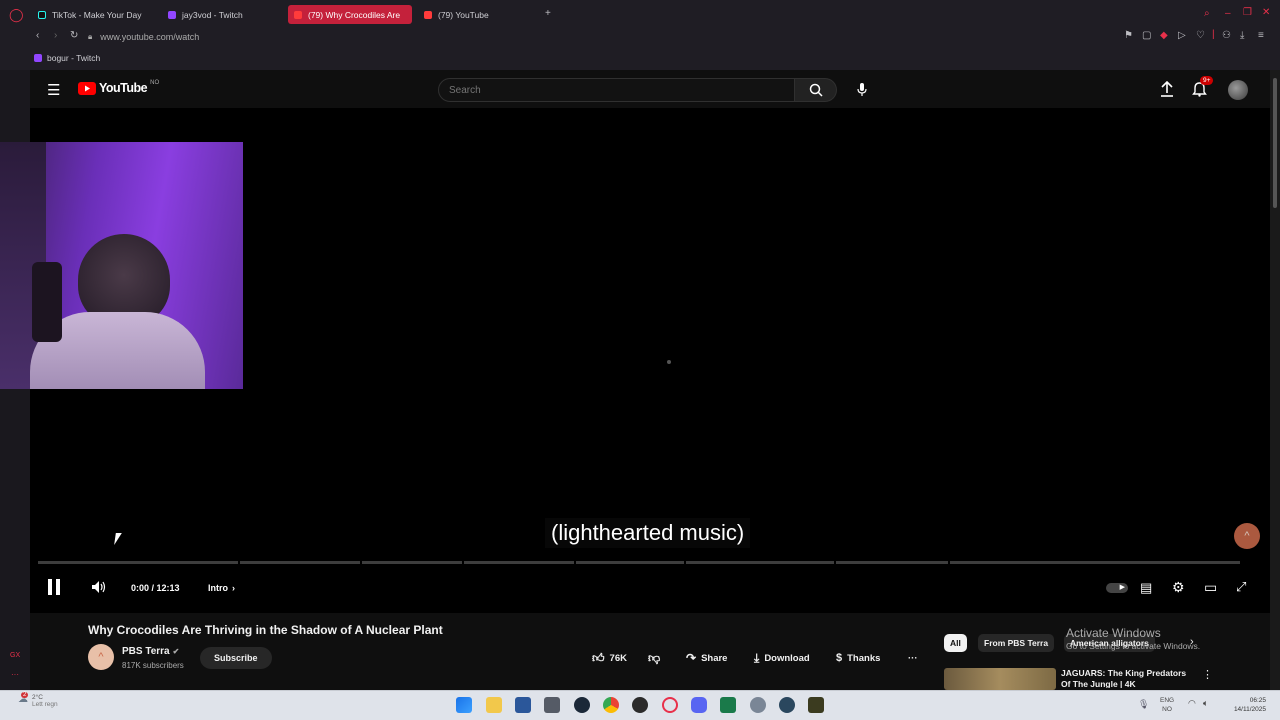 This screenshot has height=720, width=1280. I want to click on autoplay-toggle: ▶, so click(1117, 588).